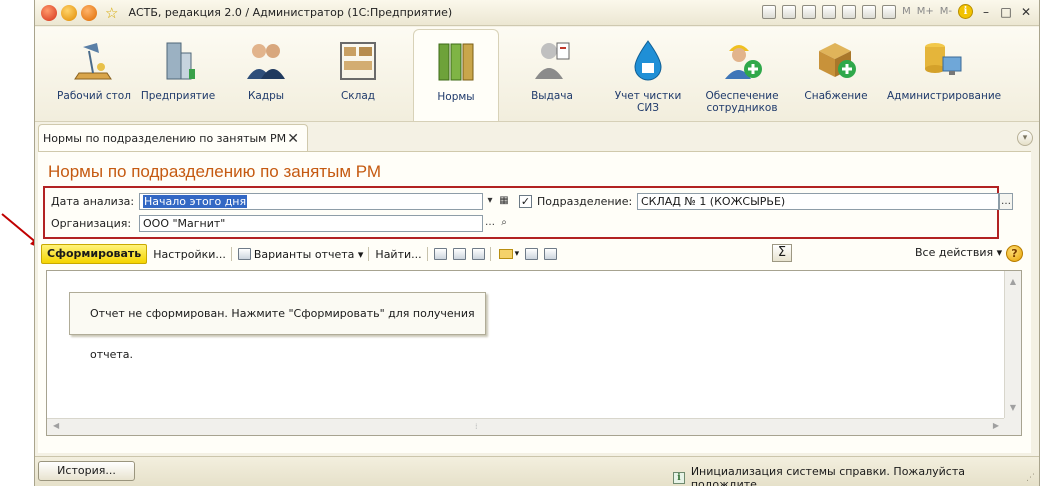 The width and height of the screenshot is (1040, 486). I want to click on section-cleaning: Учет чистки СИЗ, so click(648, 75).